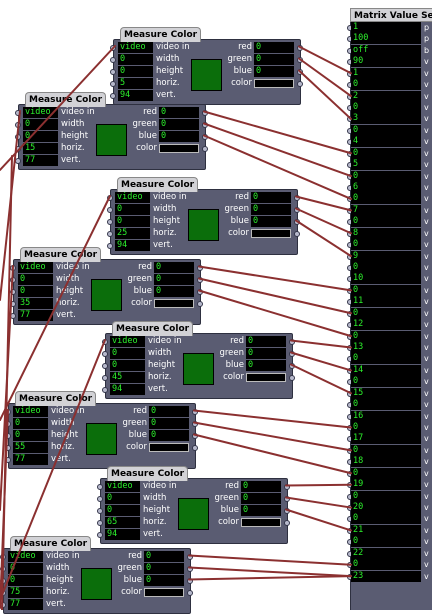  Describe the element at coordinates (386, 256) in the screenshot. I see `matrix-input-value: 9` at that location.